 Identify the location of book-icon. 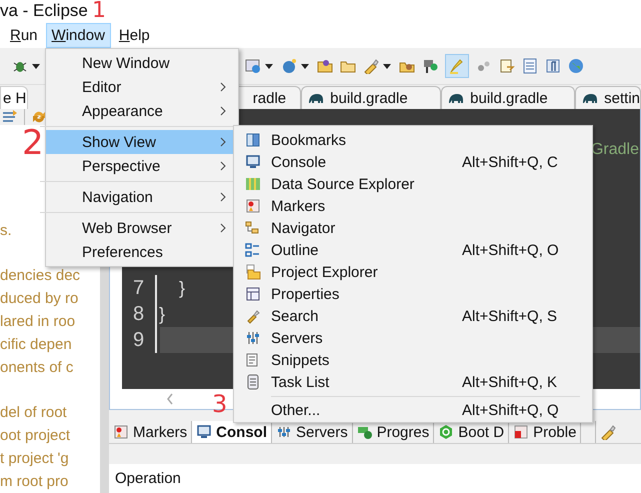
(252, 140).